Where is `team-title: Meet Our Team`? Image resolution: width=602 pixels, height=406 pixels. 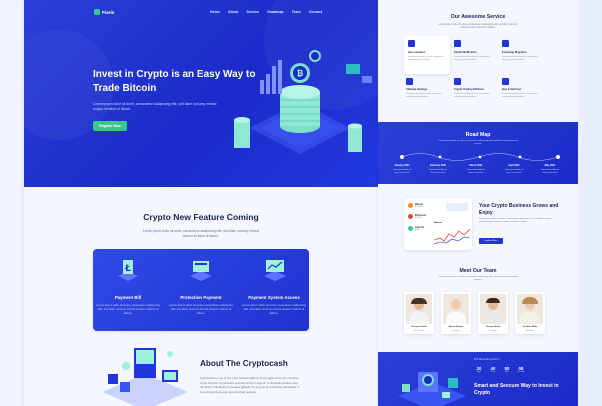 team-title: Meet Our Team is located at coordinates (478, 271).